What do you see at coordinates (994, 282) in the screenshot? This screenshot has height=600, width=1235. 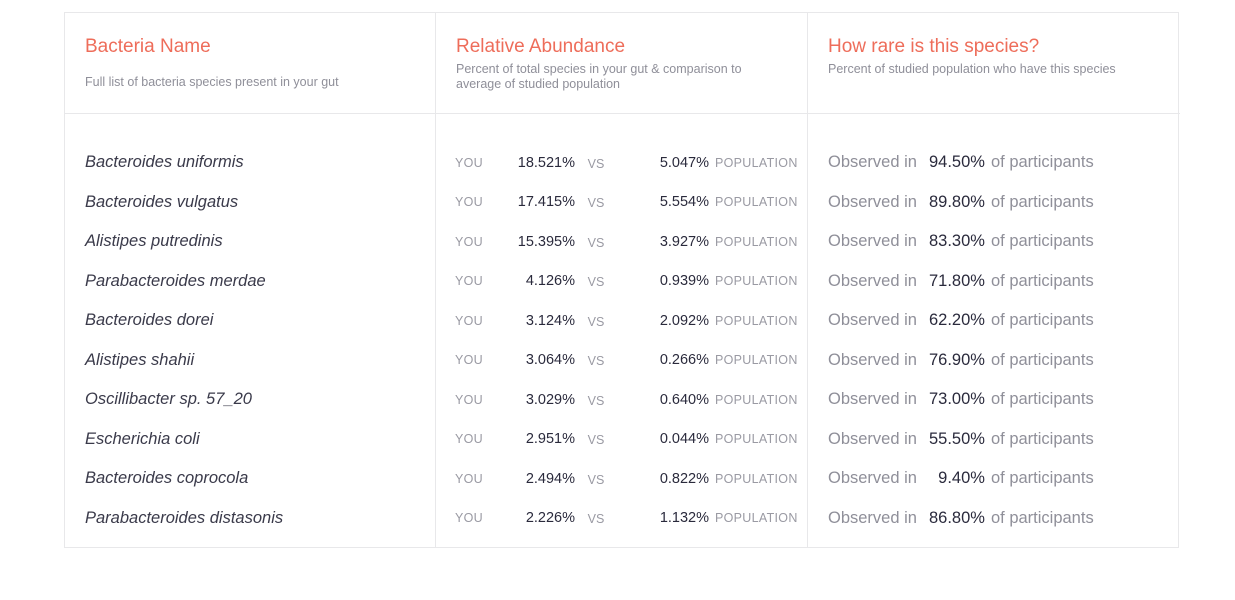 I see `rarity-row: Observed in 71.80% of participants` at bounding box center [994, 282].